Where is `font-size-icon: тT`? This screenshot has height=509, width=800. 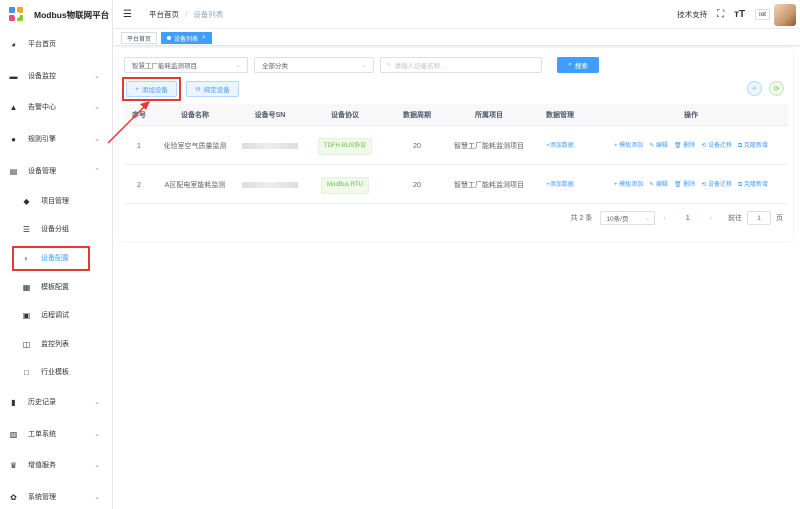 font-size-icon: тT is located at coordinates (739, 14).